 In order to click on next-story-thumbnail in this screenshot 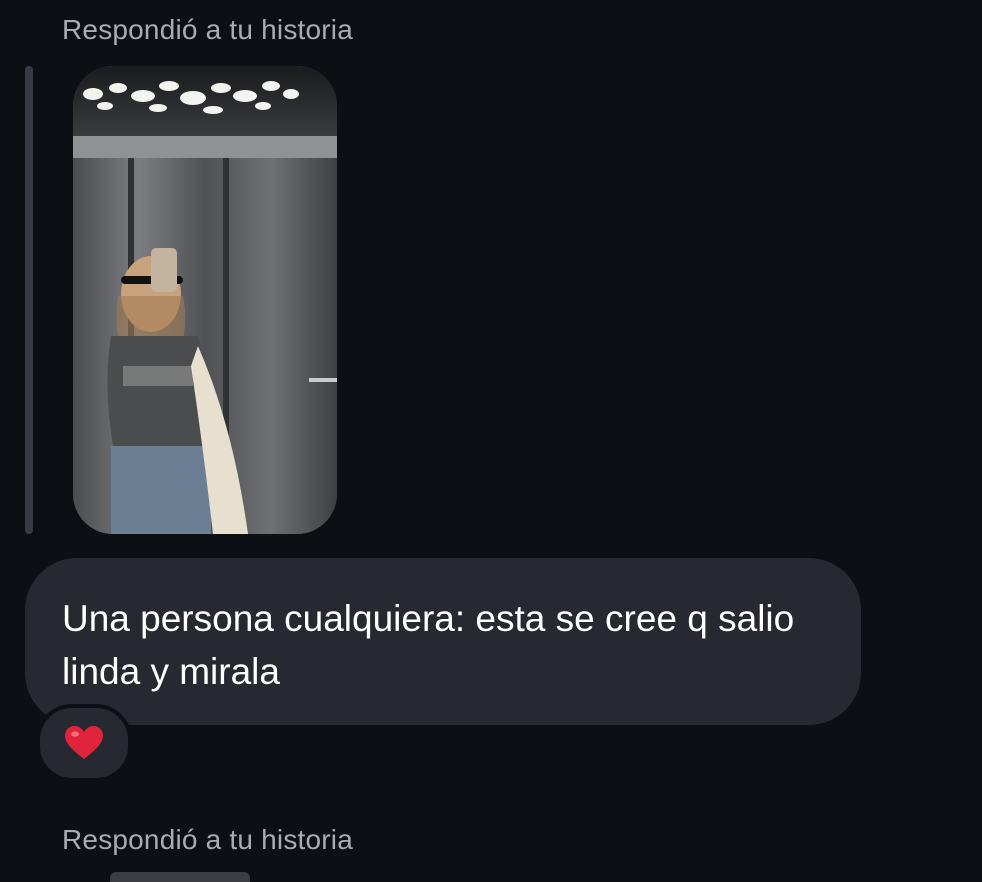, I will do `click(180, 877)`.